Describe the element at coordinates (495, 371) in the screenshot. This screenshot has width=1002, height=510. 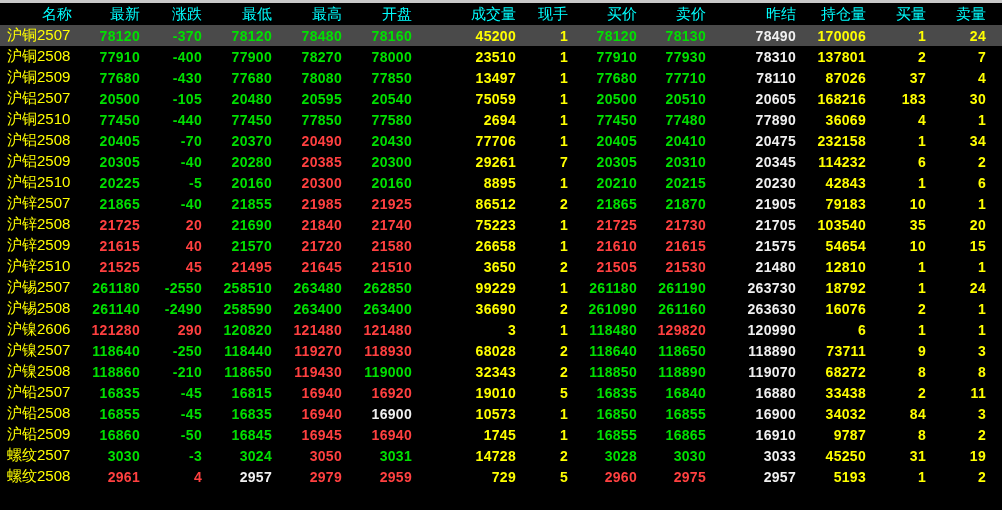
I see `table-cell-text: 32343` at that location.